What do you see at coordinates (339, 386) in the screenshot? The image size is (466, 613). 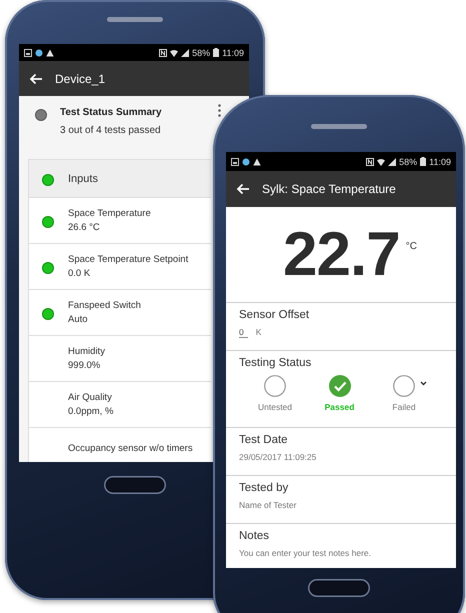 I see `check-circle-icon` at bounding box center [339, 386].